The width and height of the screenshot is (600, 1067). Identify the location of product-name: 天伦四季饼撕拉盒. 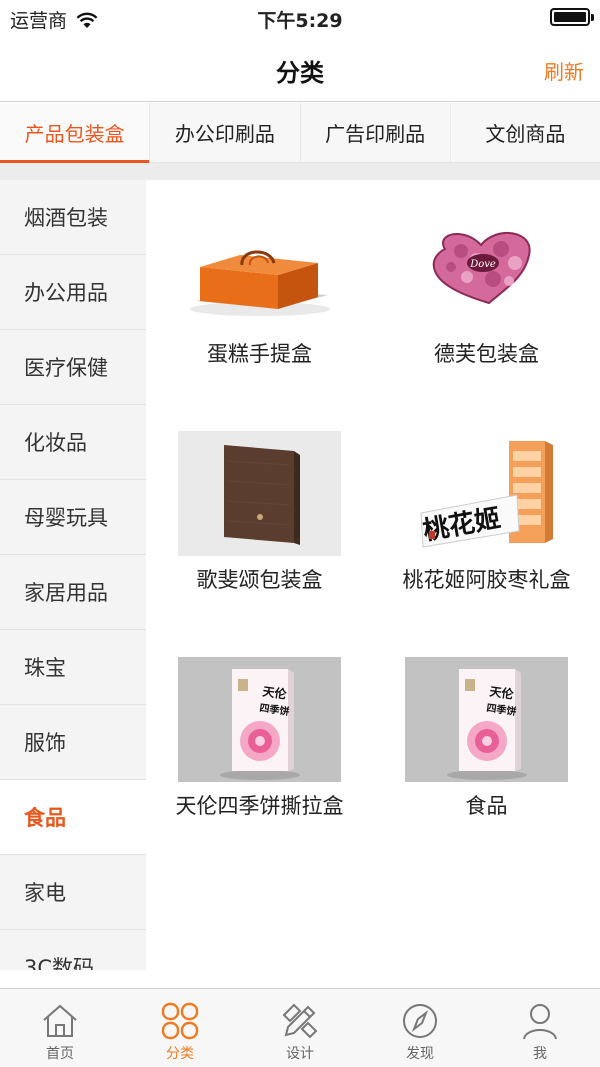
(259, 805).